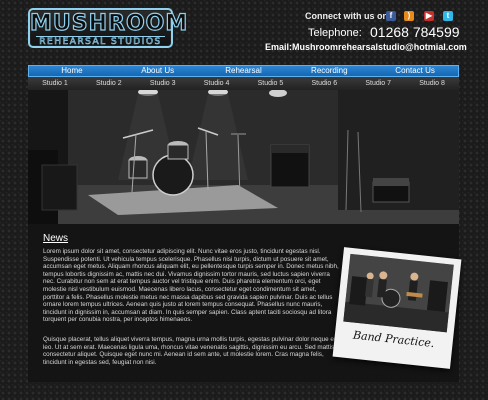 The height and width of the screenshot is (400, 488). Describe the element at coordinates (409, 16) in the screenshot. I see `rss-icon: )` at that location.